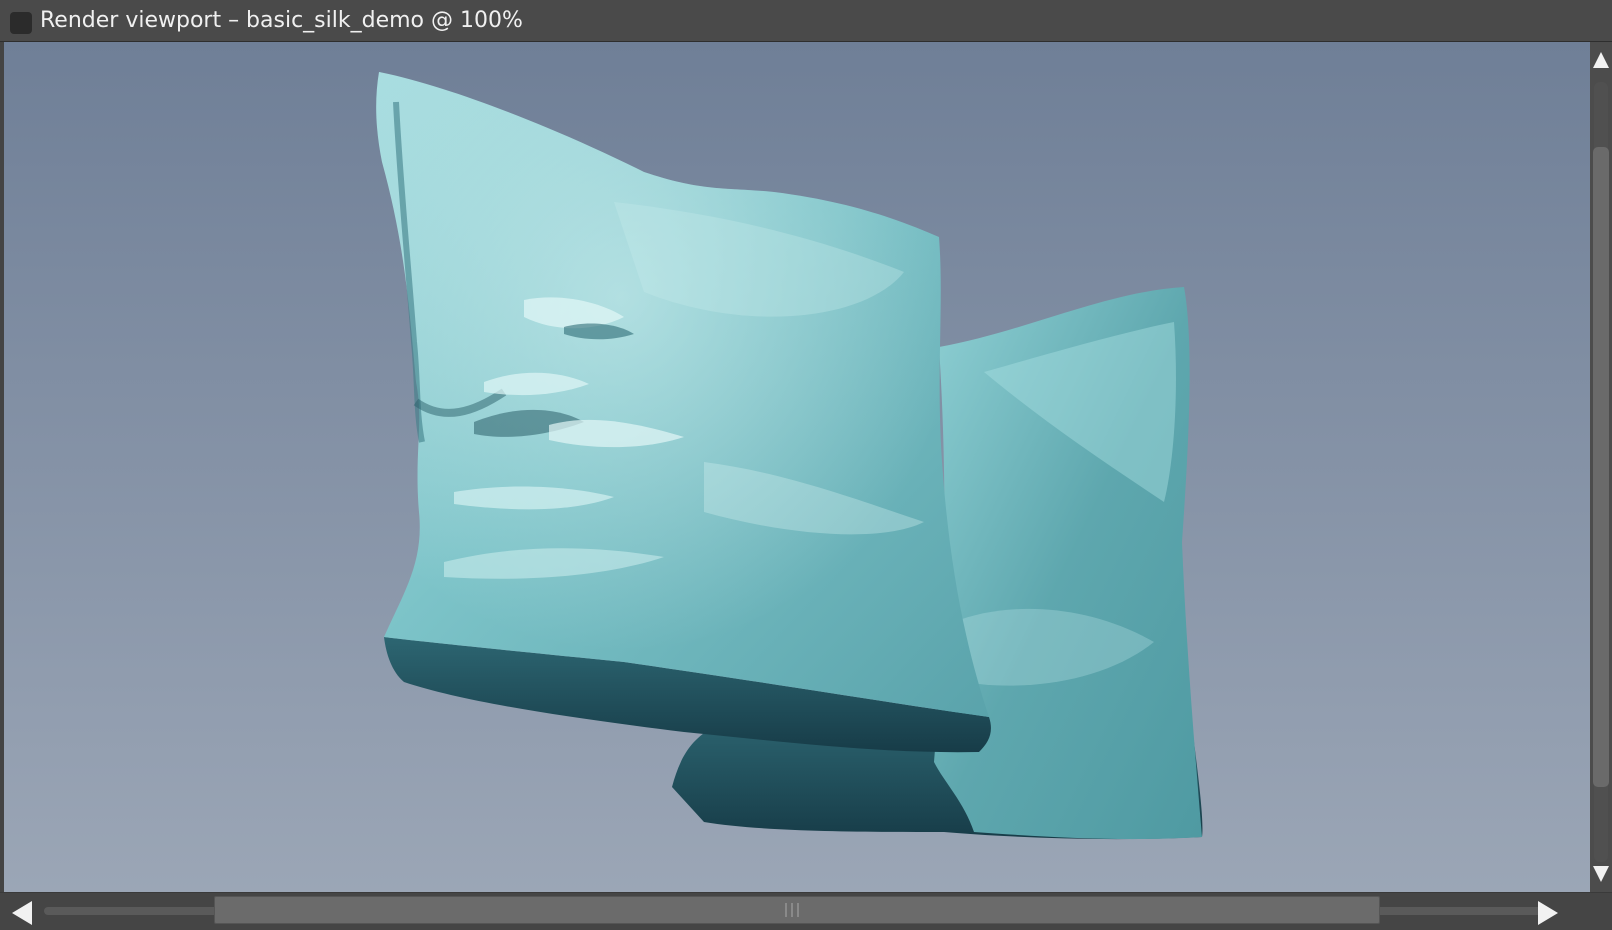  What do you see at coordinates (1601, 60) in the screenshot?
I see `scroll-up-icon` at bounding box center [1601, 60].